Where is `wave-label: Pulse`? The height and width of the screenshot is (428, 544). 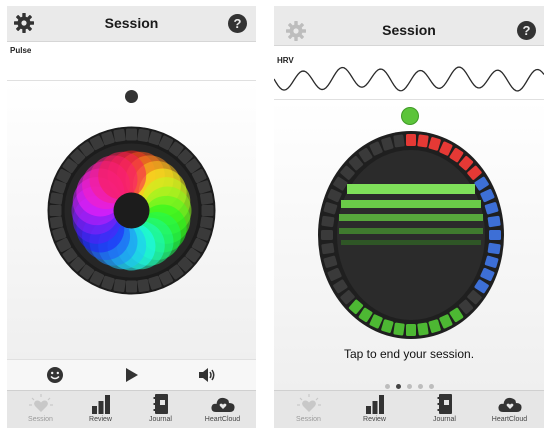
wave-label: Pulse is located at coordinates (21, 50).